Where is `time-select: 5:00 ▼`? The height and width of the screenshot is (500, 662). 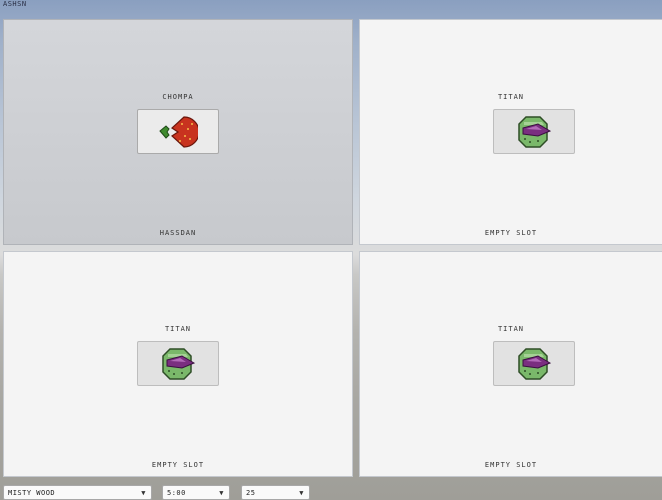 time-select: 5:00 ▼ is located at coordinates (196, 492).